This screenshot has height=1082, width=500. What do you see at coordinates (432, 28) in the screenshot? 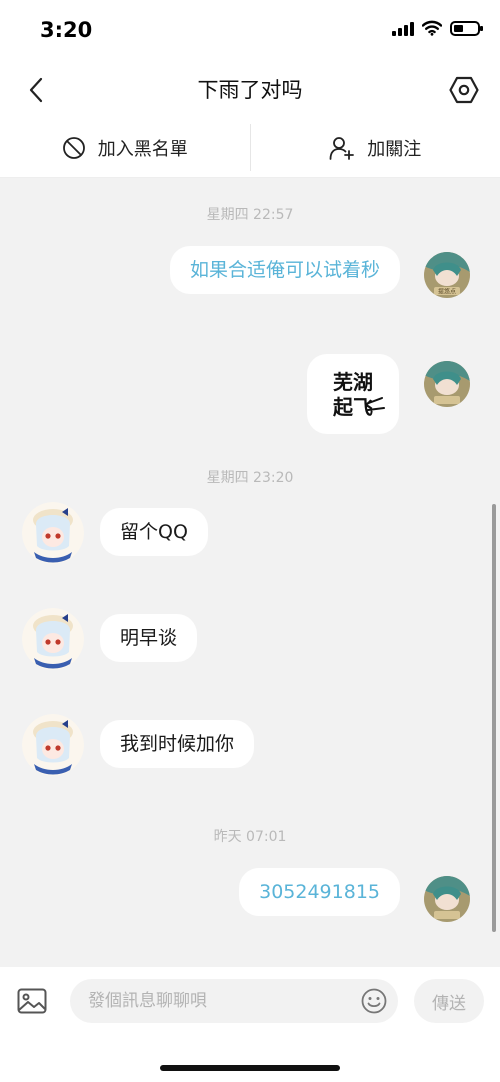
I see `wifi-icon` at bounding box center [432, 28].